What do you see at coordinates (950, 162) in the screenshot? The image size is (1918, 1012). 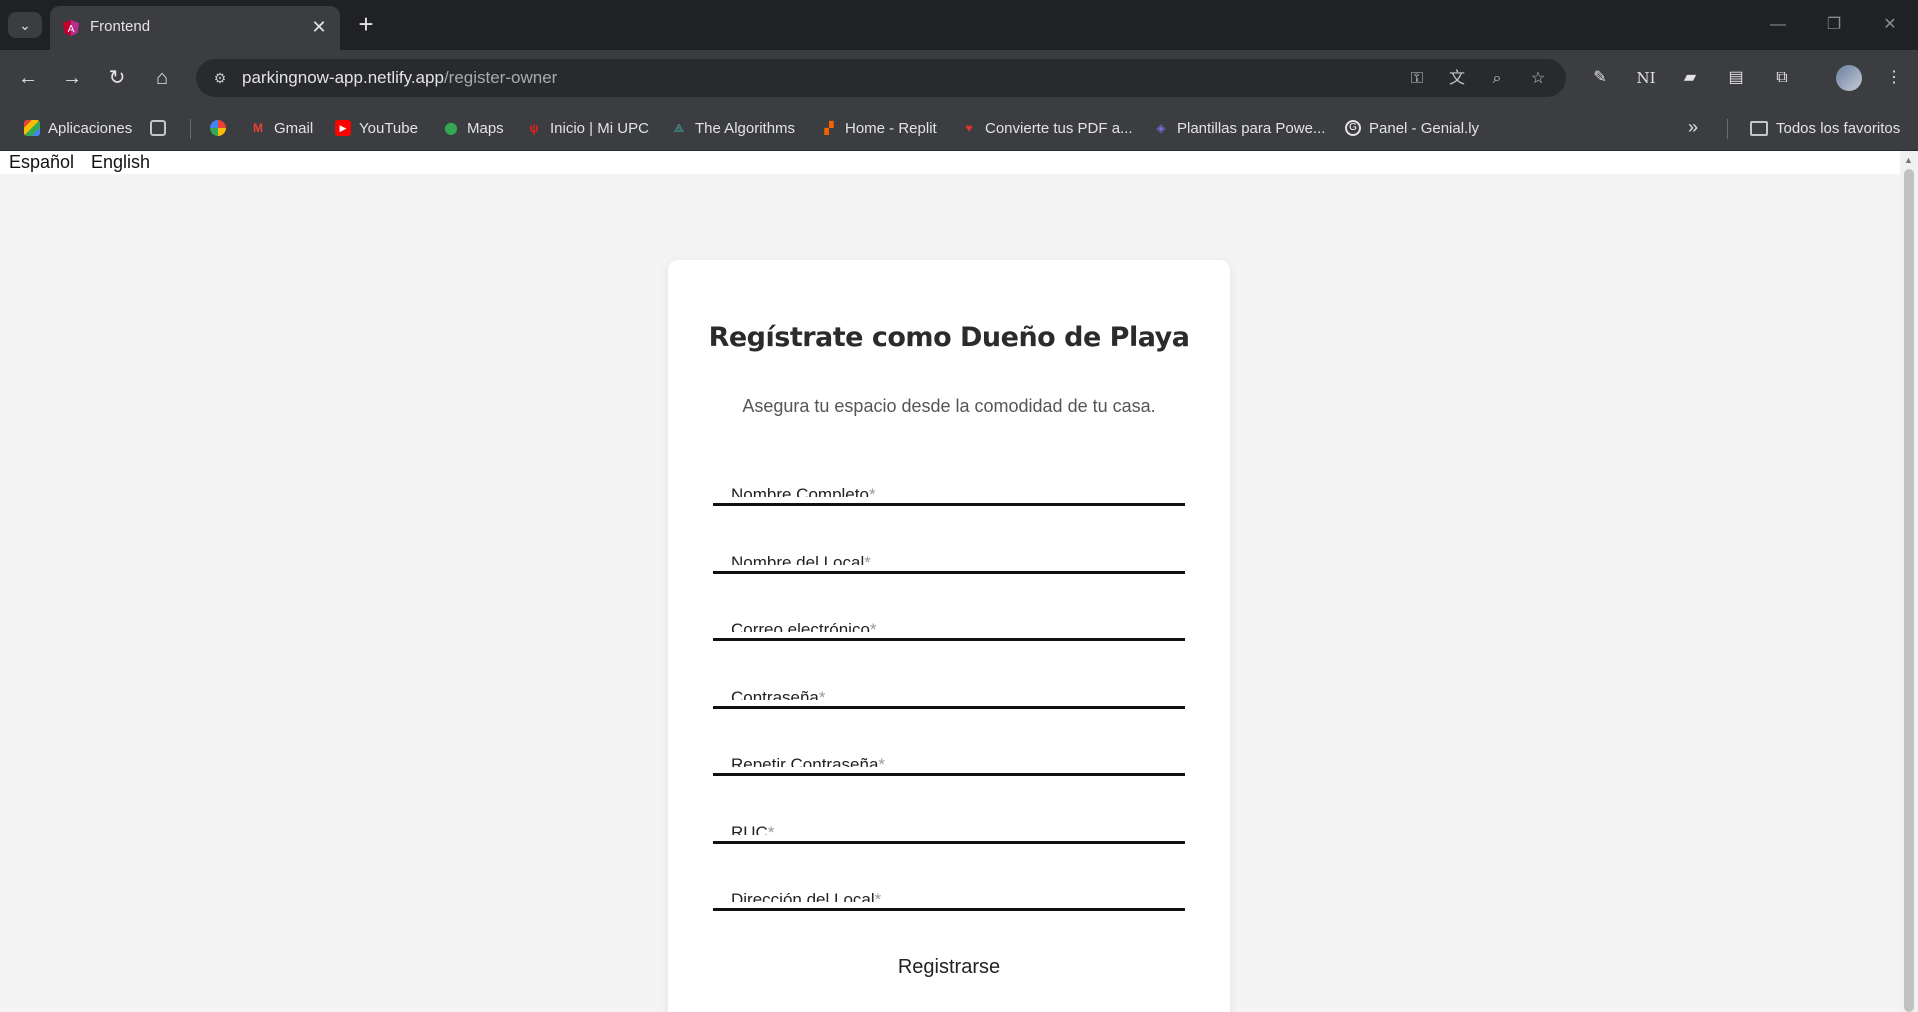 I see `language-bar: Español English` at bounding box center [950, 162].